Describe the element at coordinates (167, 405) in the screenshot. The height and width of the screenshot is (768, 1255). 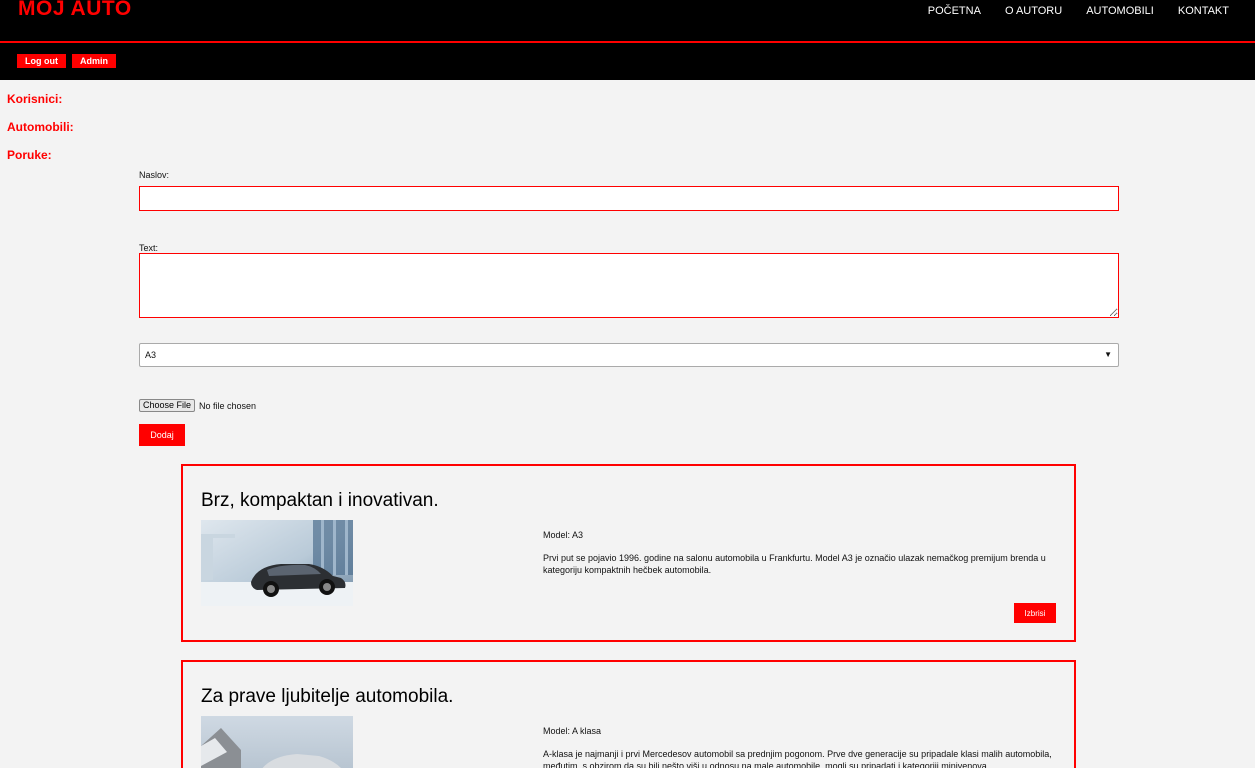
I see `choose-file-button: Choose File` at that location.